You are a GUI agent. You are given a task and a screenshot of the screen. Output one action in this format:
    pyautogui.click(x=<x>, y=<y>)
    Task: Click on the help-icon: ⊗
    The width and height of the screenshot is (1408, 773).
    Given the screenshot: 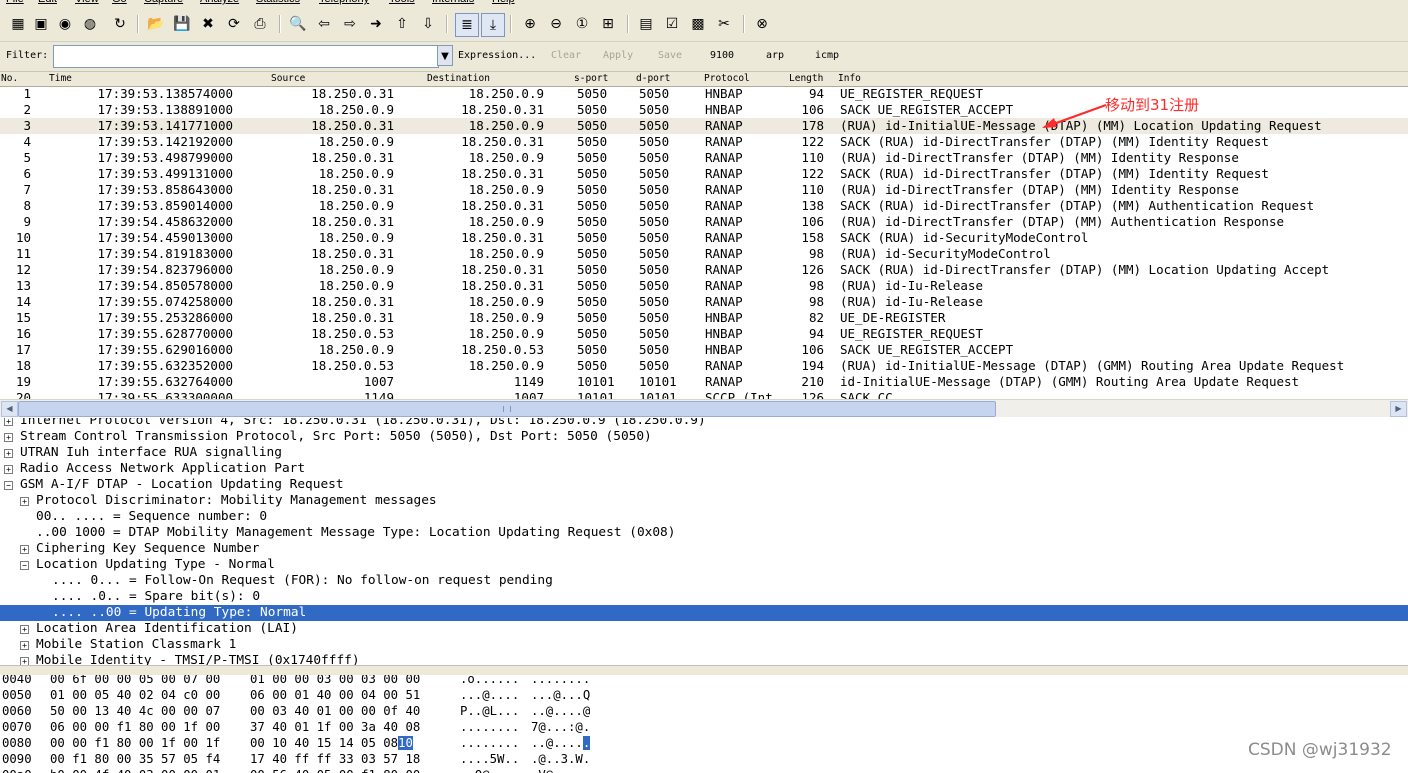 What is the action you would take?
    pyautogui.click(x=762, y=24)
    